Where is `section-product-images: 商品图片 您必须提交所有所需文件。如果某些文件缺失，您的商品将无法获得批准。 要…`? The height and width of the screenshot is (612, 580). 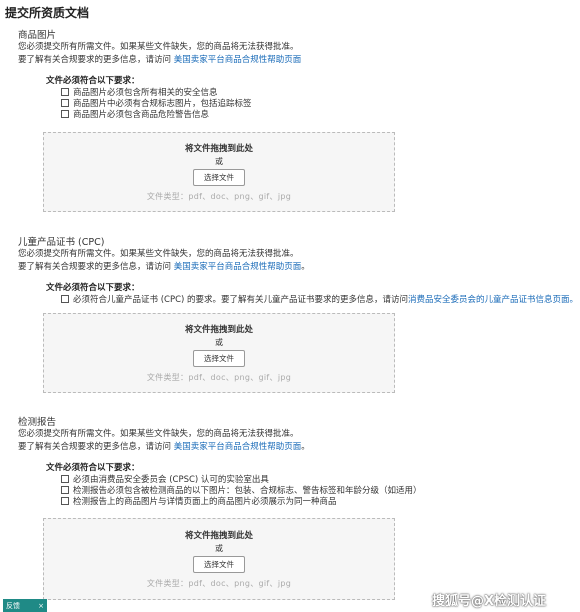
section-product-images: 商品图片 您必须提交所有所需文件。如果某些文件缺失，您的商品将无法获得批准。 要… is located at coordinates (159, 73).